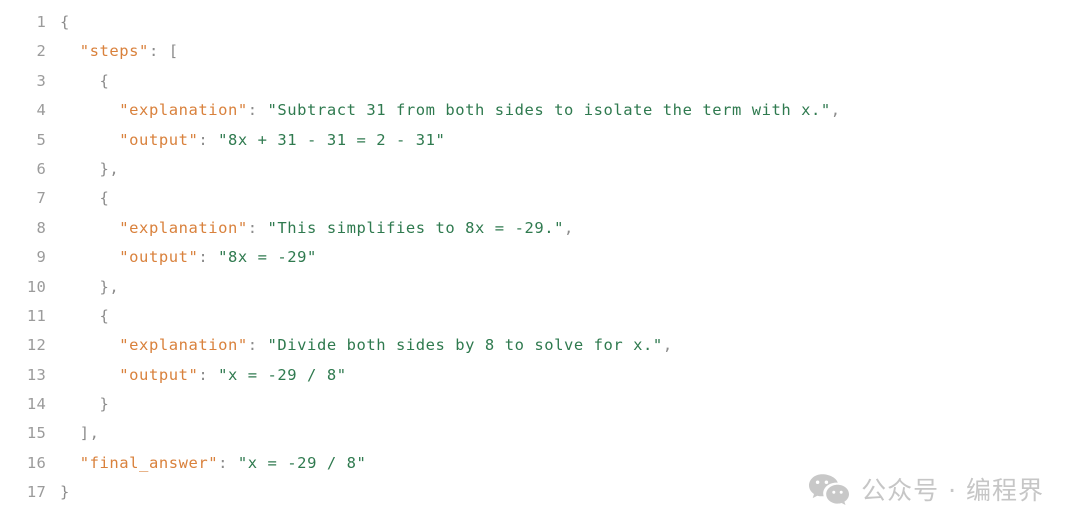 Image resolution: width=1080 pixels, height=523 pixels. Describe the element at coordinates (41, 227) in the screenshot. I see `line-number: 8` at that location.